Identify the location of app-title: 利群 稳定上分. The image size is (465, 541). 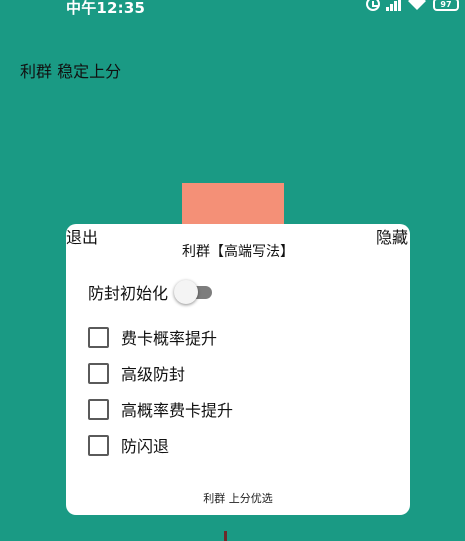
(71, 71).